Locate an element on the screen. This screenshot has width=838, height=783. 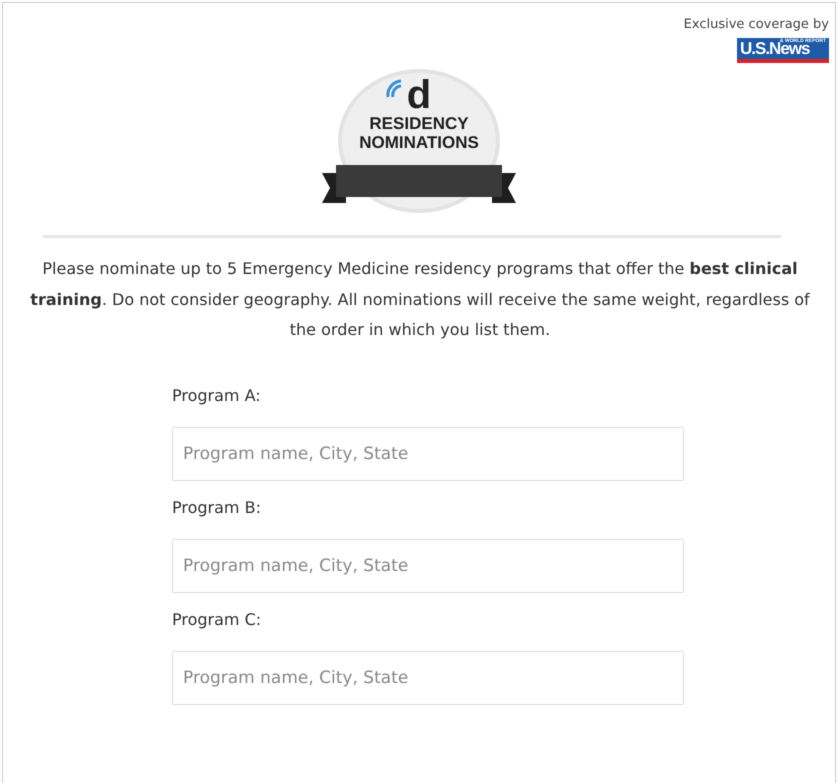
field-label: Program C: is located at coordinates (217, 619).